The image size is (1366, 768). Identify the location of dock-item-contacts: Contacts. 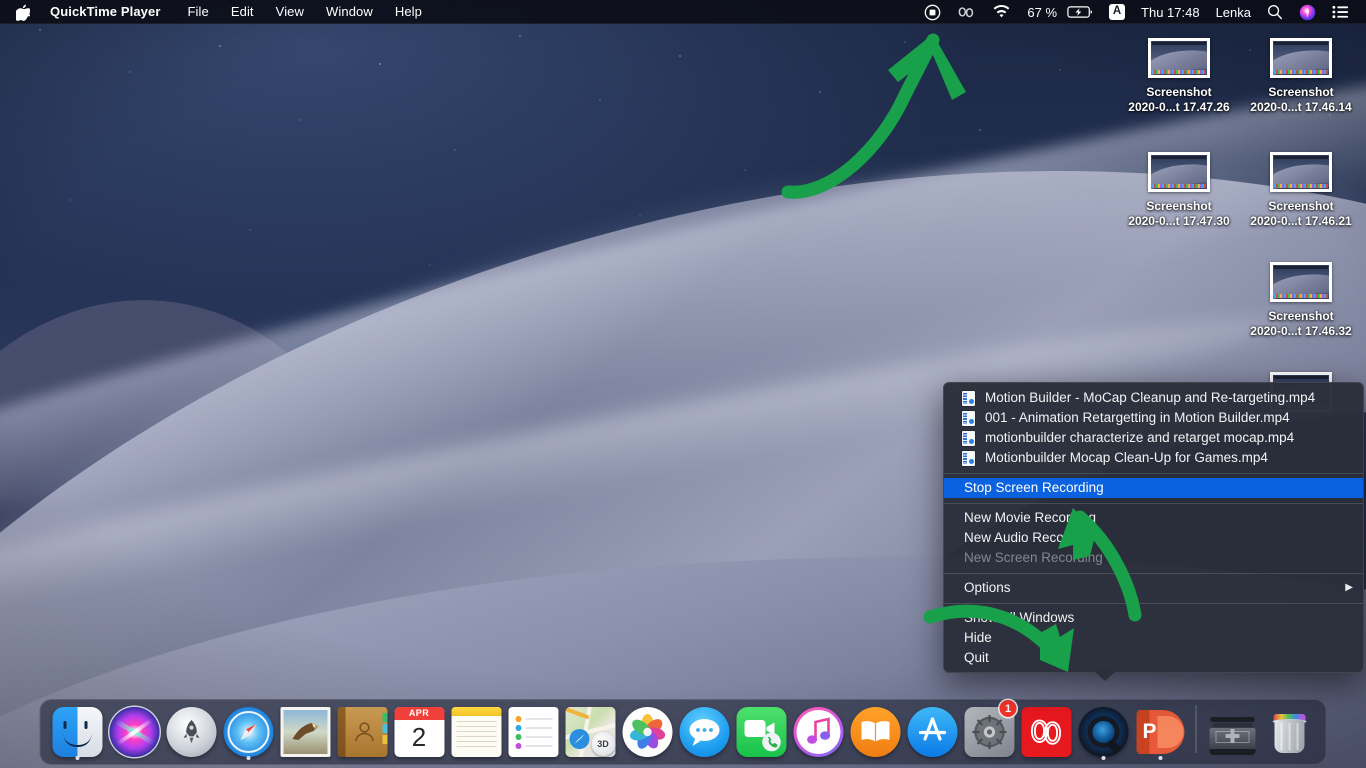
(362, 729).